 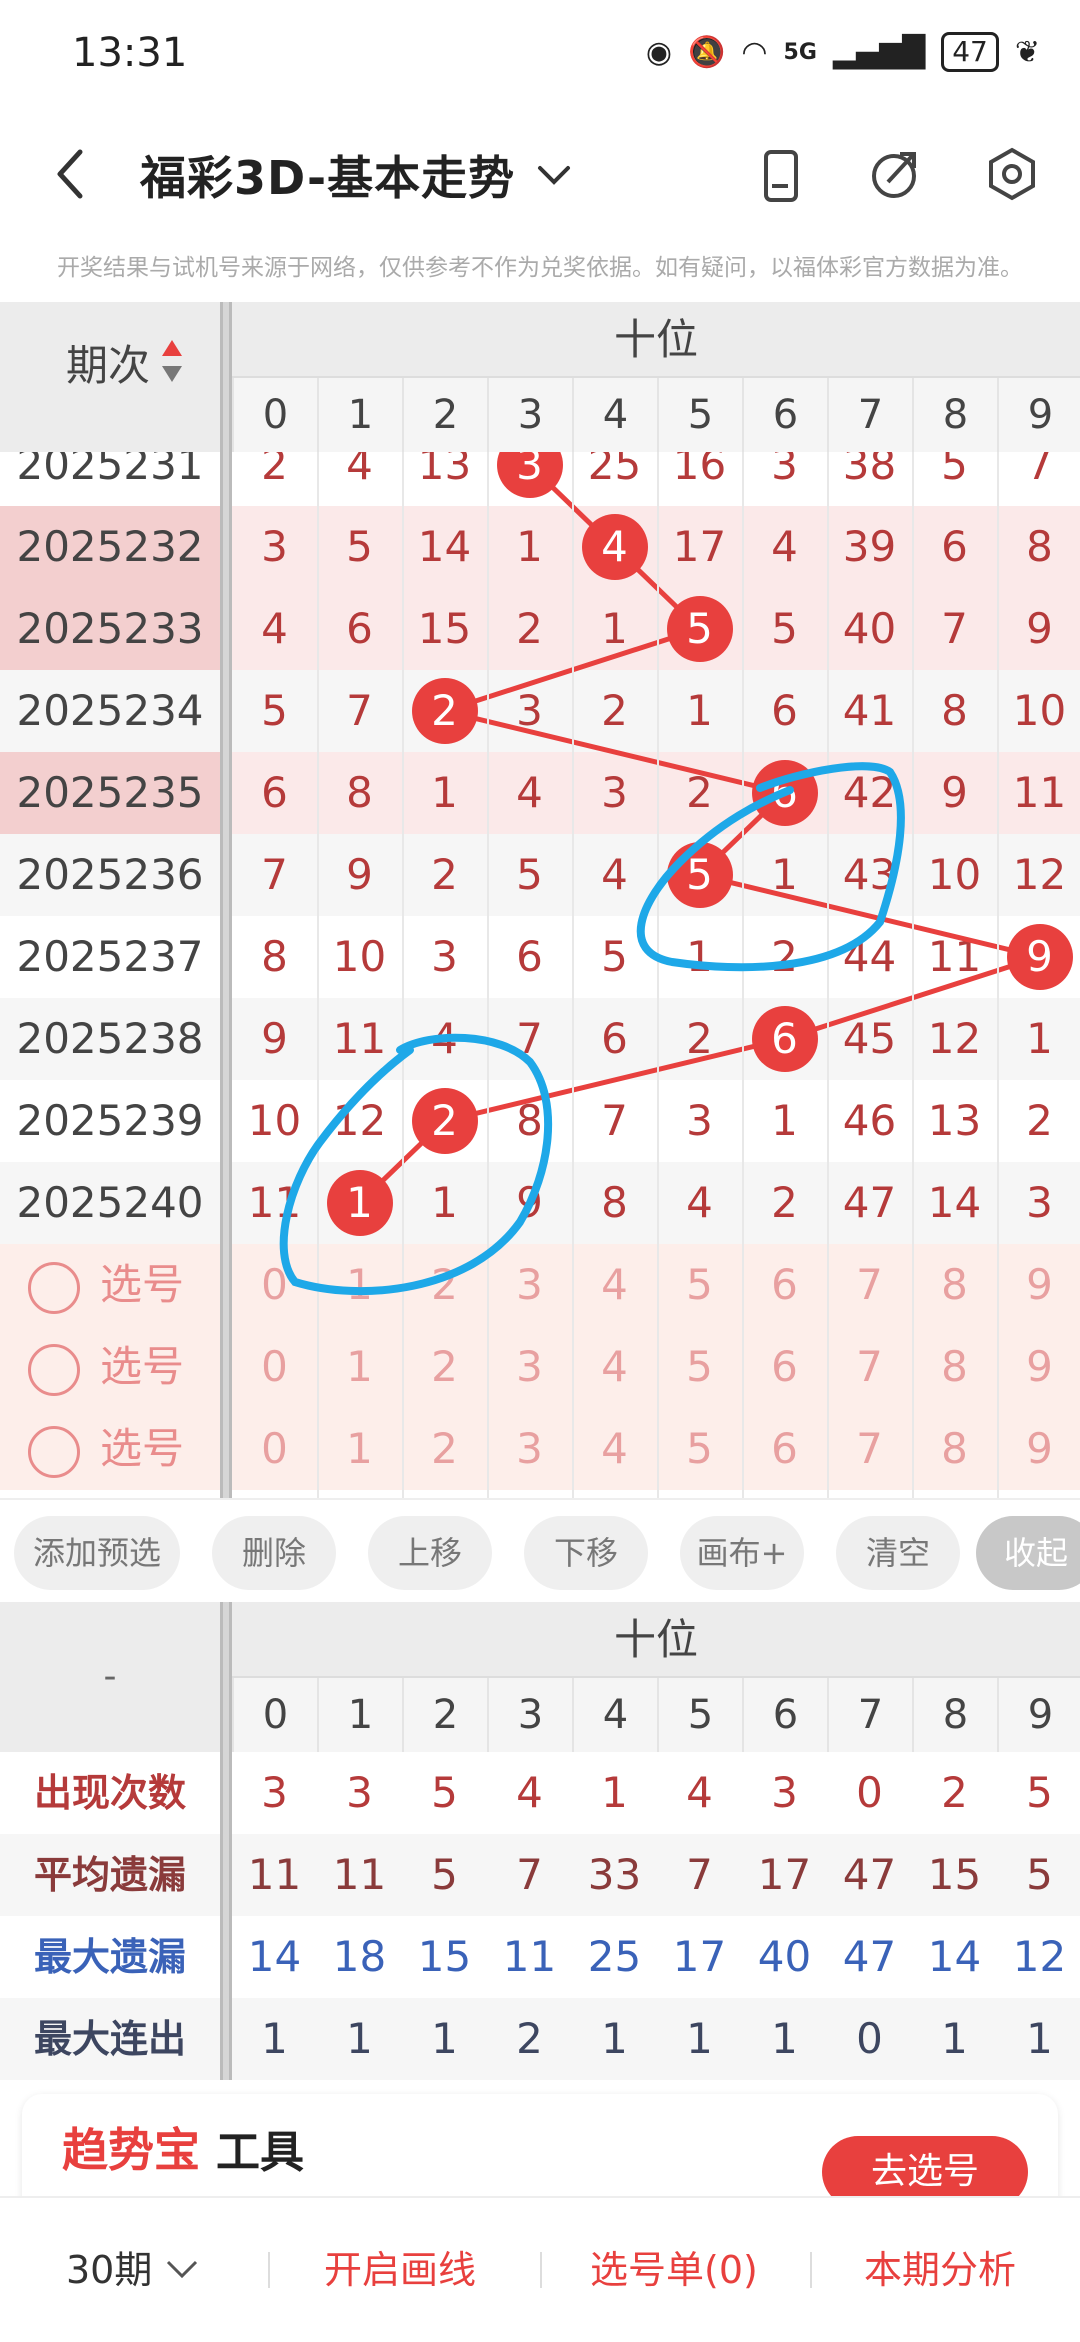 I want to click on position-header-label: 十位, so click(x=655, y=339).